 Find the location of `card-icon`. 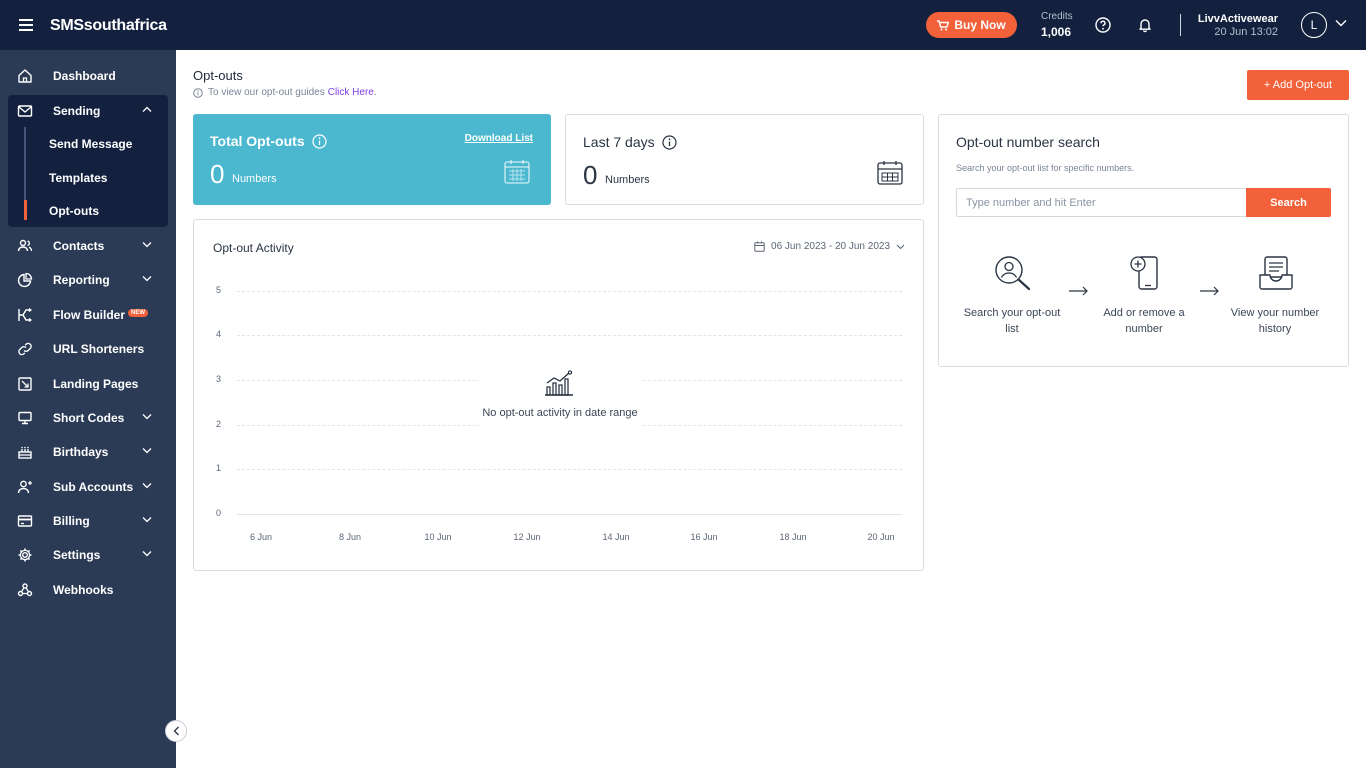

card-icon is located at coordinates (25, 521).